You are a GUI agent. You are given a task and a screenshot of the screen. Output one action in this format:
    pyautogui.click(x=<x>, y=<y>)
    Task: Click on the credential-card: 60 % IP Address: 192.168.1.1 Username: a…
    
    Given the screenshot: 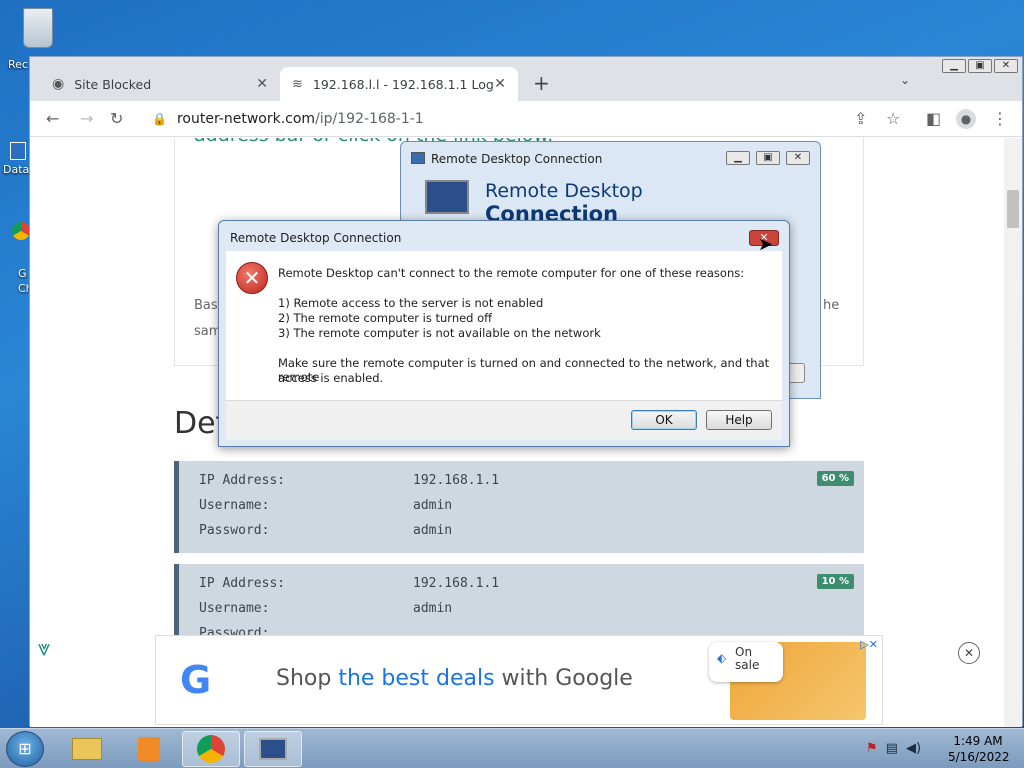 What is the action you would take?
    pyautogui.click(x=519, y=507)
    